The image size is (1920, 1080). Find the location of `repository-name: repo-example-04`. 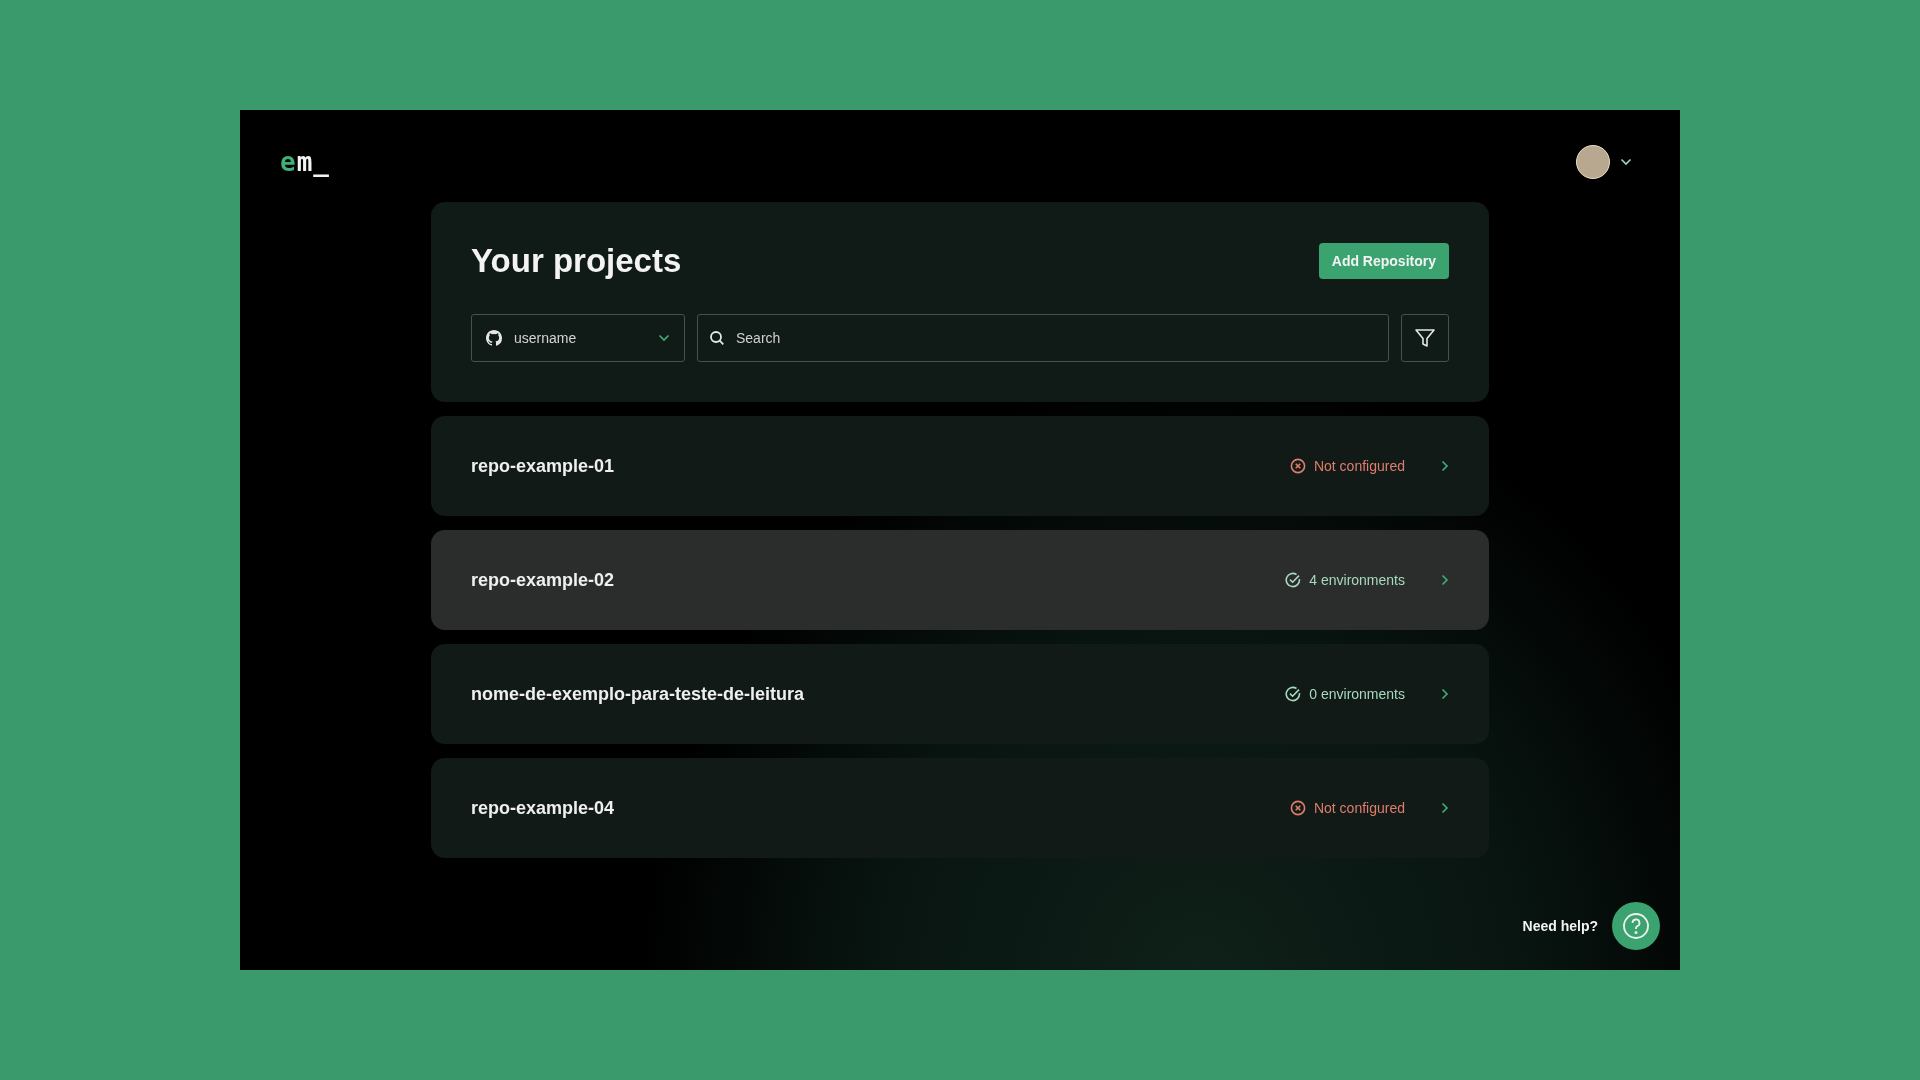

repository-name: repo-example-04 is located at coordinates (543, 808).